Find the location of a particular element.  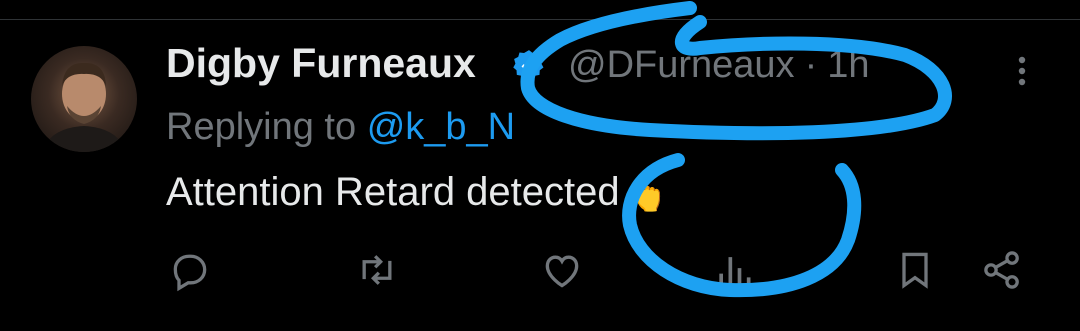

replying-to-line: Replying to @k_b_N is located at coordinates (340, 127).